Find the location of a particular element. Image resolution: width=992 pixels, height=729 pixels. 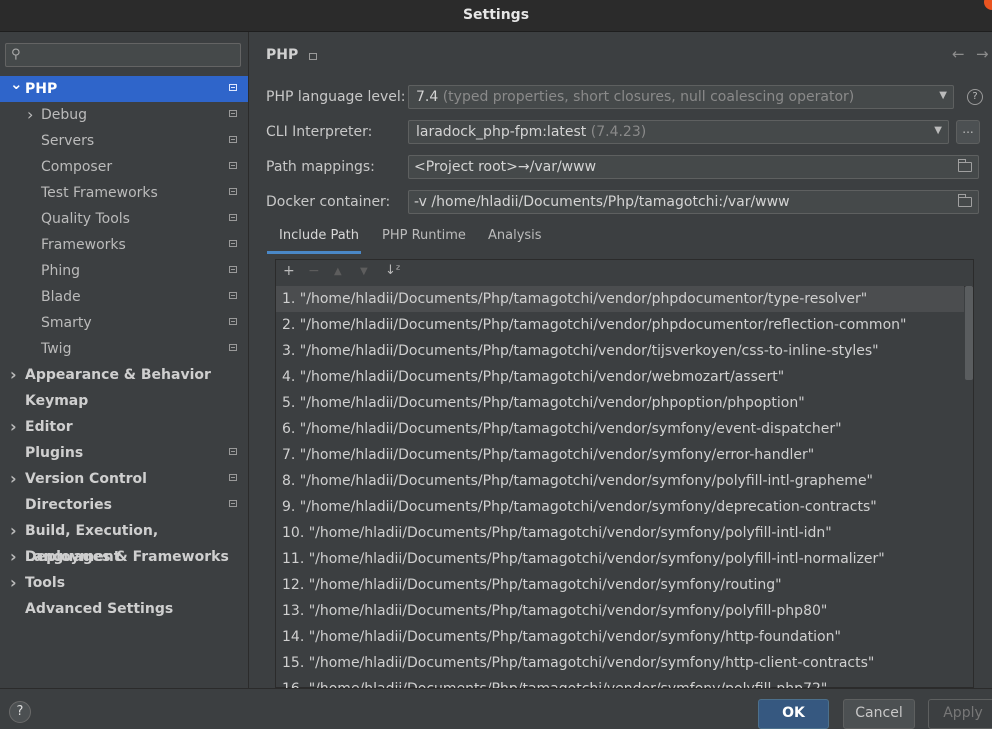

sidebar-item-label: PHP is located at coordinates (41, 89).